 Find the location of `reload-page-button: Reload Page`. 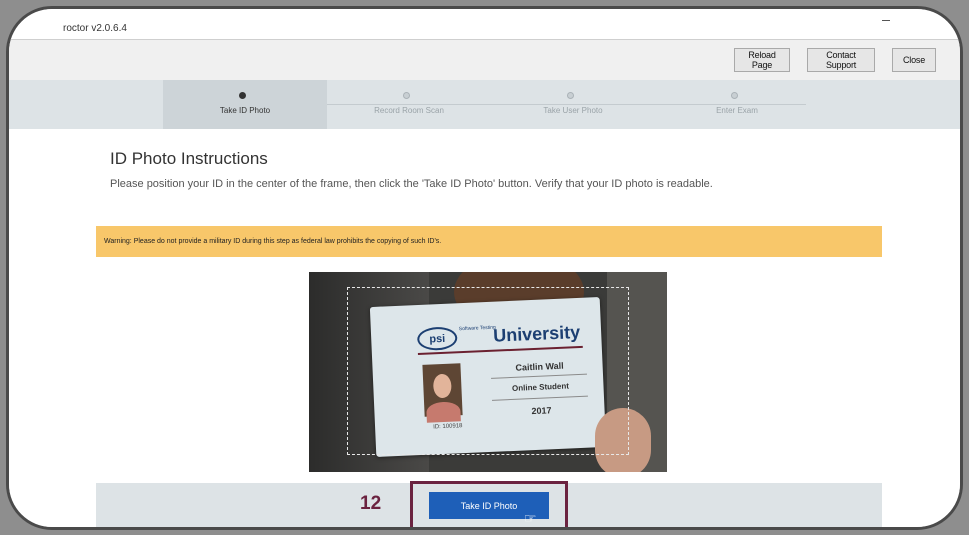

reload-page-button: Reload Page is located at coordinates (762, 60).